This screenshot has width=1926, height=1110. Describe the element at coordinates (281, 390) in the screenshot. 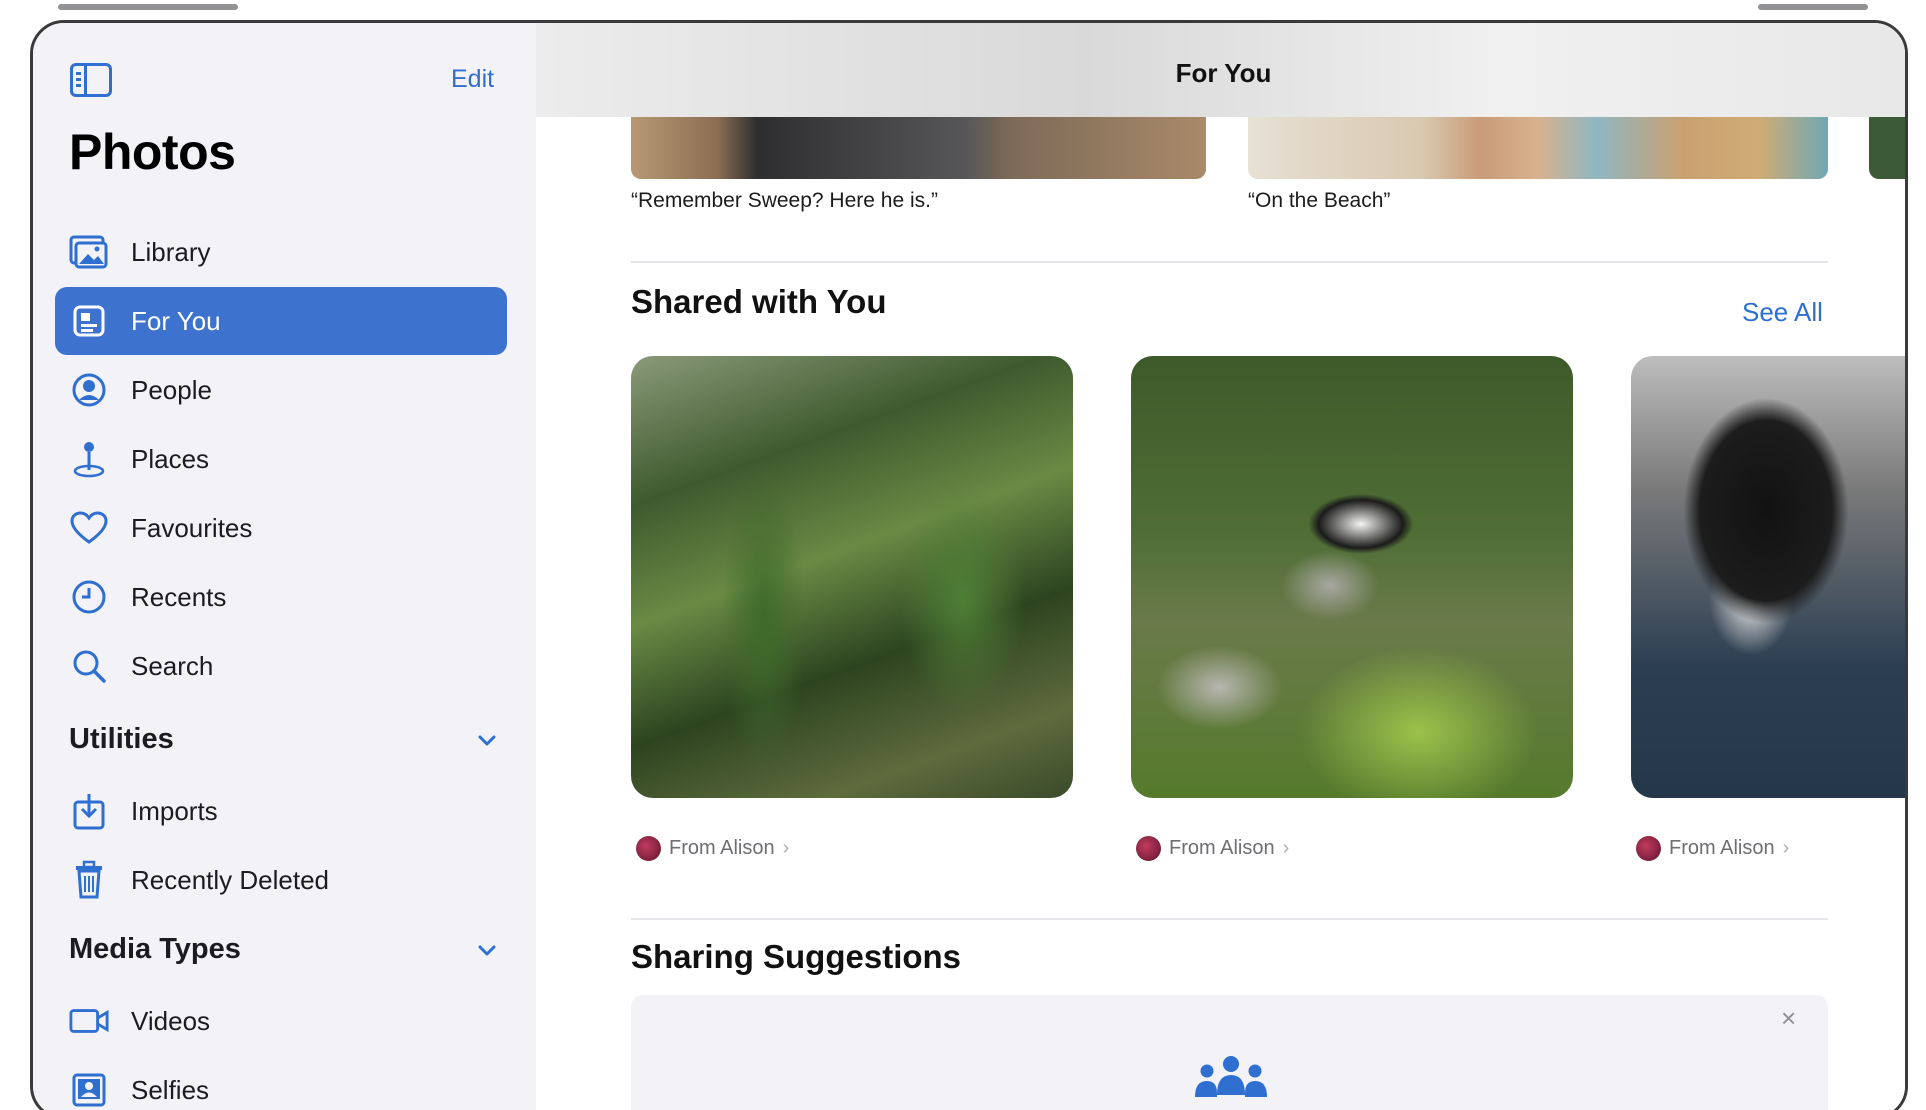

I see `sidebar-item-people: People` at that location.